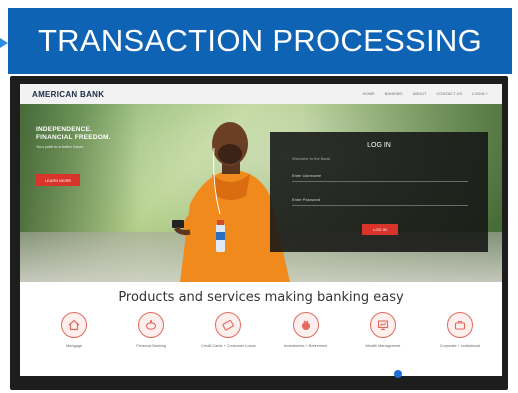 The image size is (518, 393). Describe the element at coordinates (68, 94) in the screenshot. I see `brand-logo: AMERICAN BANK` at that location.